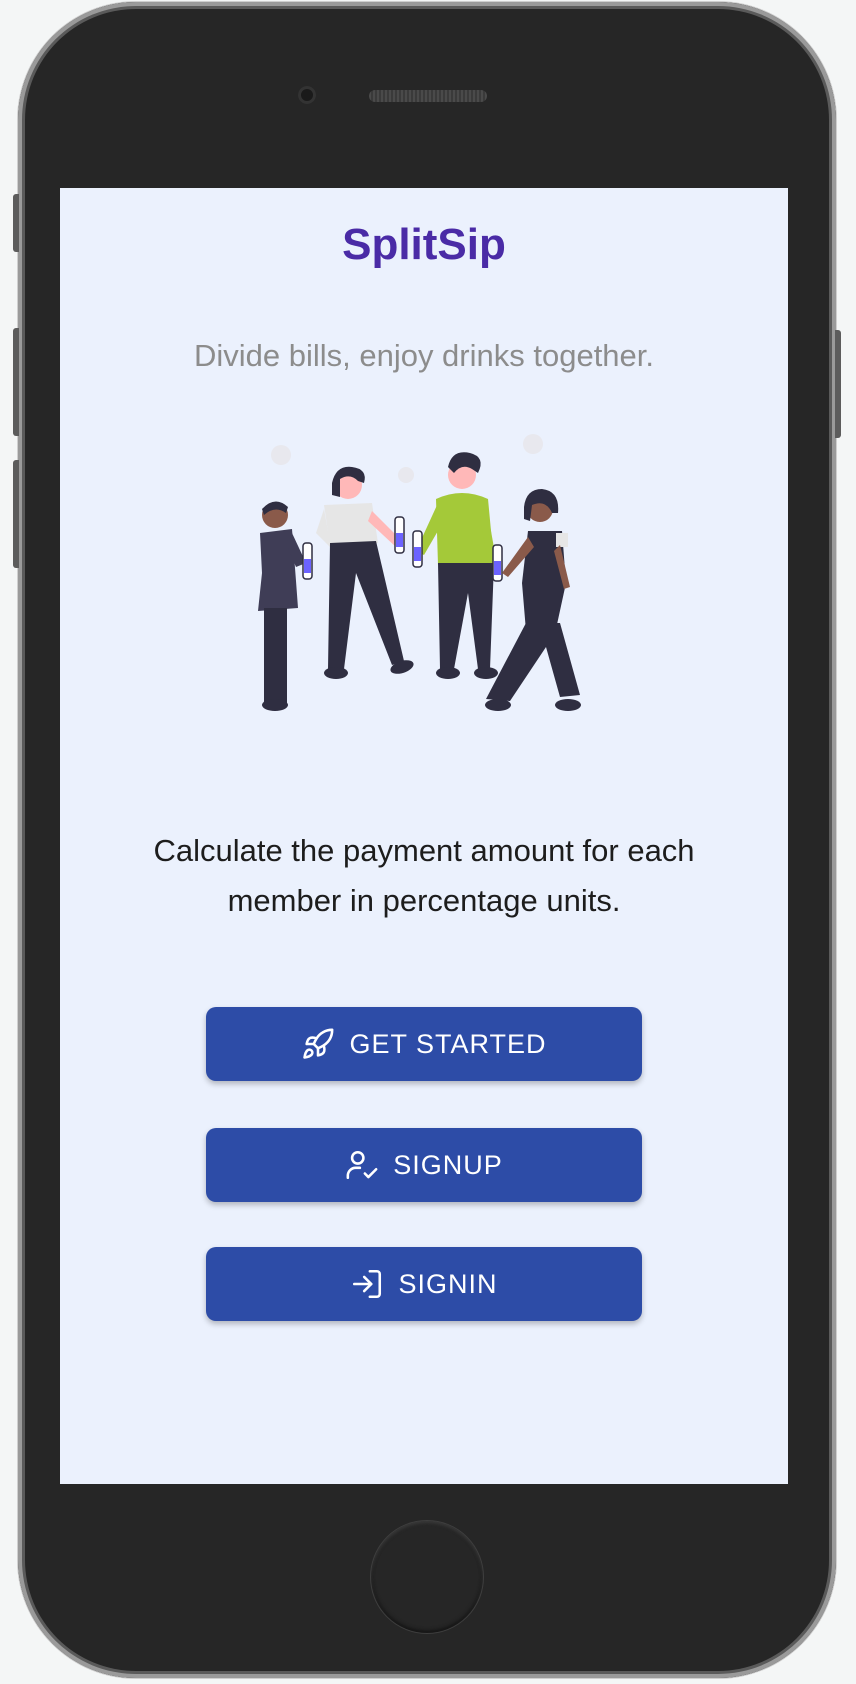 This screenshot has width=856, height=1684. I want to click on signin-label: SIGNIN, so click(448, 1283).